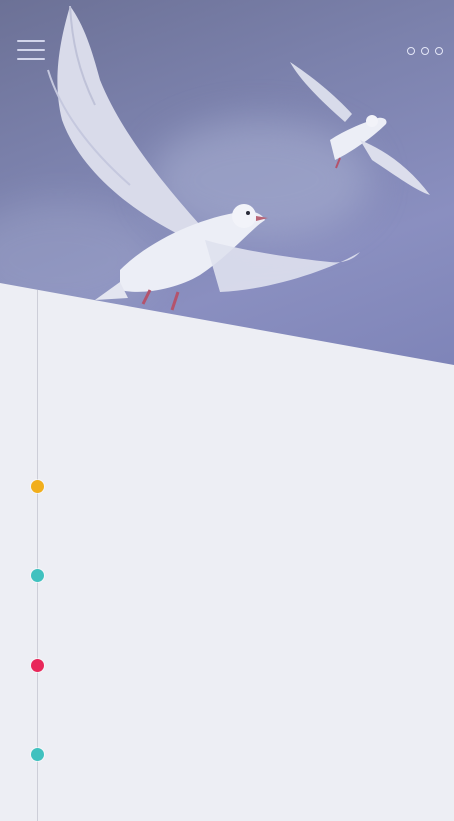  What do you see at coordinates (360, 128) in the screenshot?
I see `small-seagull` at bounding box center [360, 128].